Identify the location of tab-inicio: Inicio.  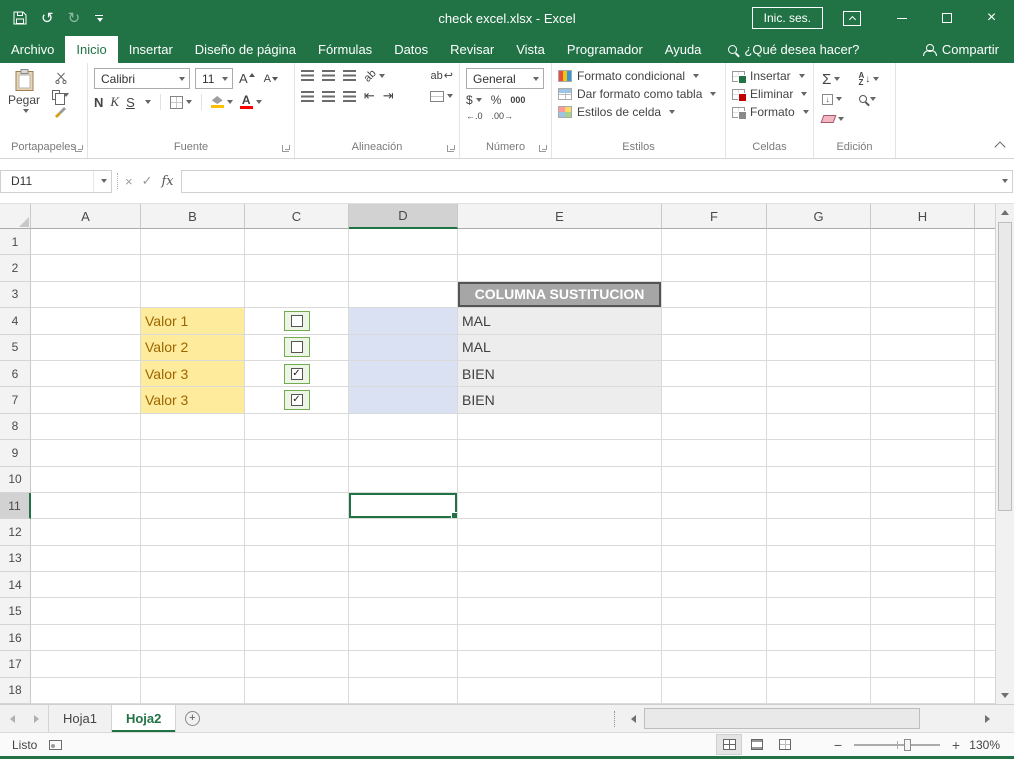
(91, 49).